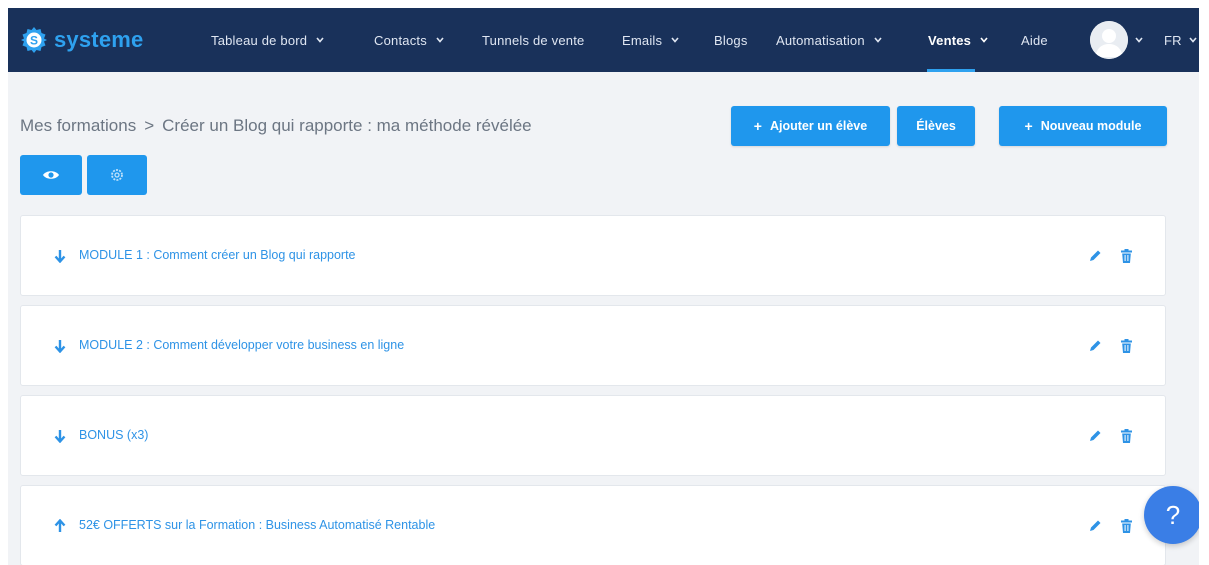  I want to click on nav-item-label: Tableau de bord, so click(259, 40).